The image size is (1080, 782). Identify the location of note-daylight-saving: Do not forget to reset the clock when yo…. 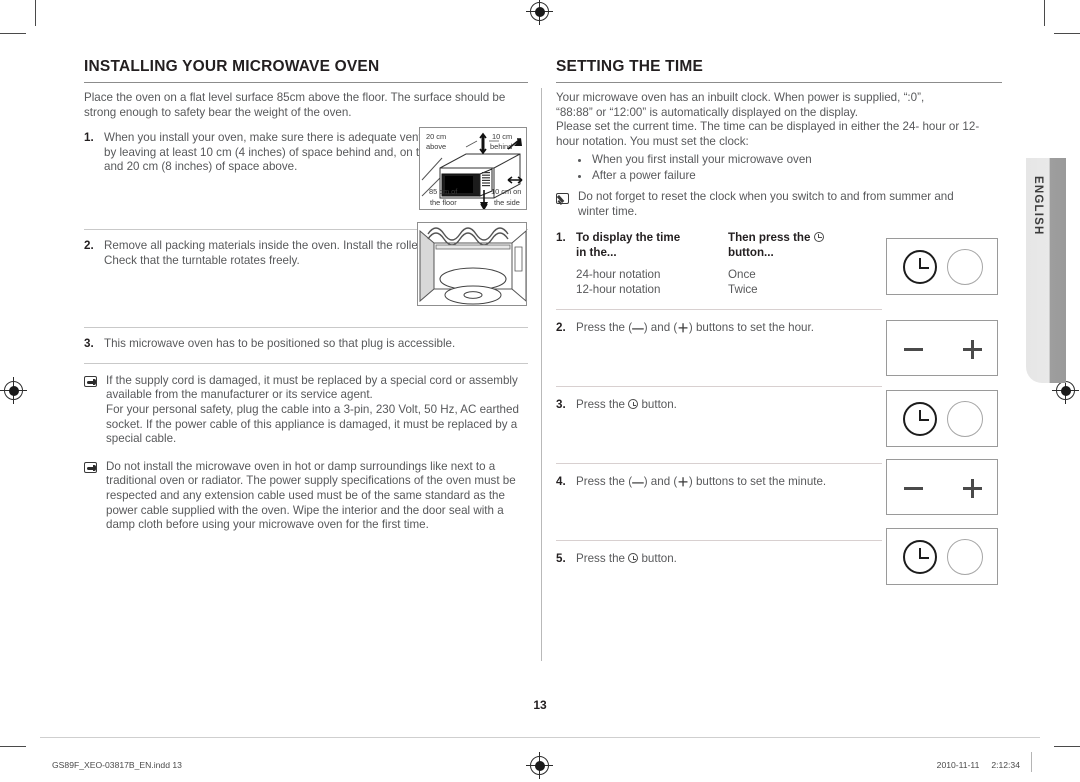
(779, 204).